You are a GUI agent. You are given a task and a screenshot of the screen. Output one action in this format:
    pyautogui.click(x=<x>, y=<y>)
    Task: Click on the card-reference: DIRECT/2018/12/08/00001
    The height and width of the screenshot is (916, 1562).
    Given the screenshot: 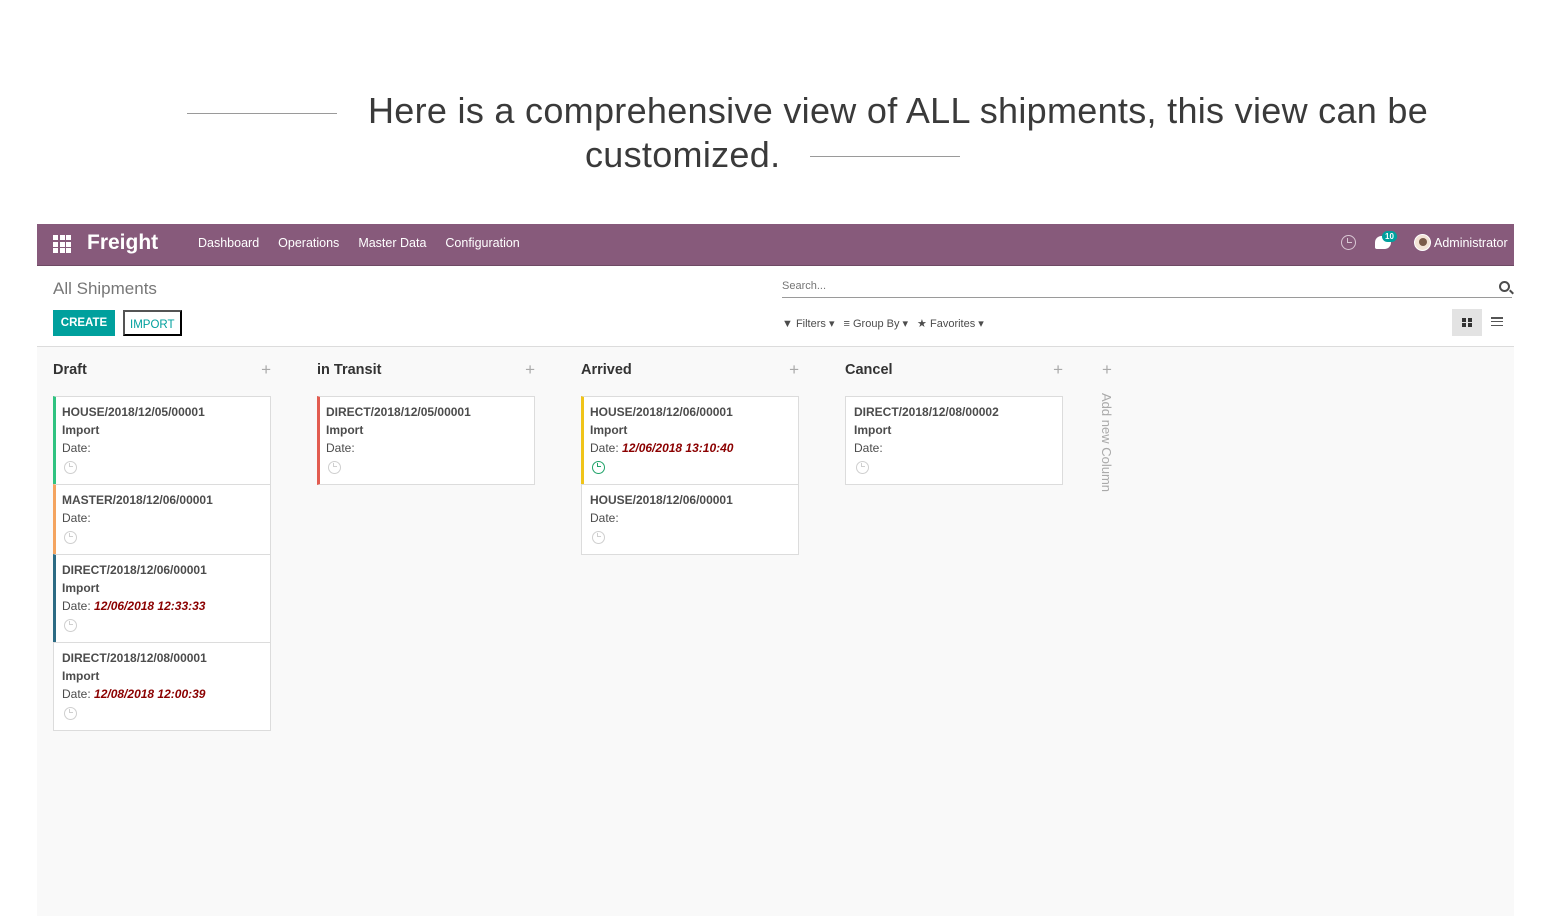 What is the action you would take?
    pyautogui.click(x=134, y=658)
    